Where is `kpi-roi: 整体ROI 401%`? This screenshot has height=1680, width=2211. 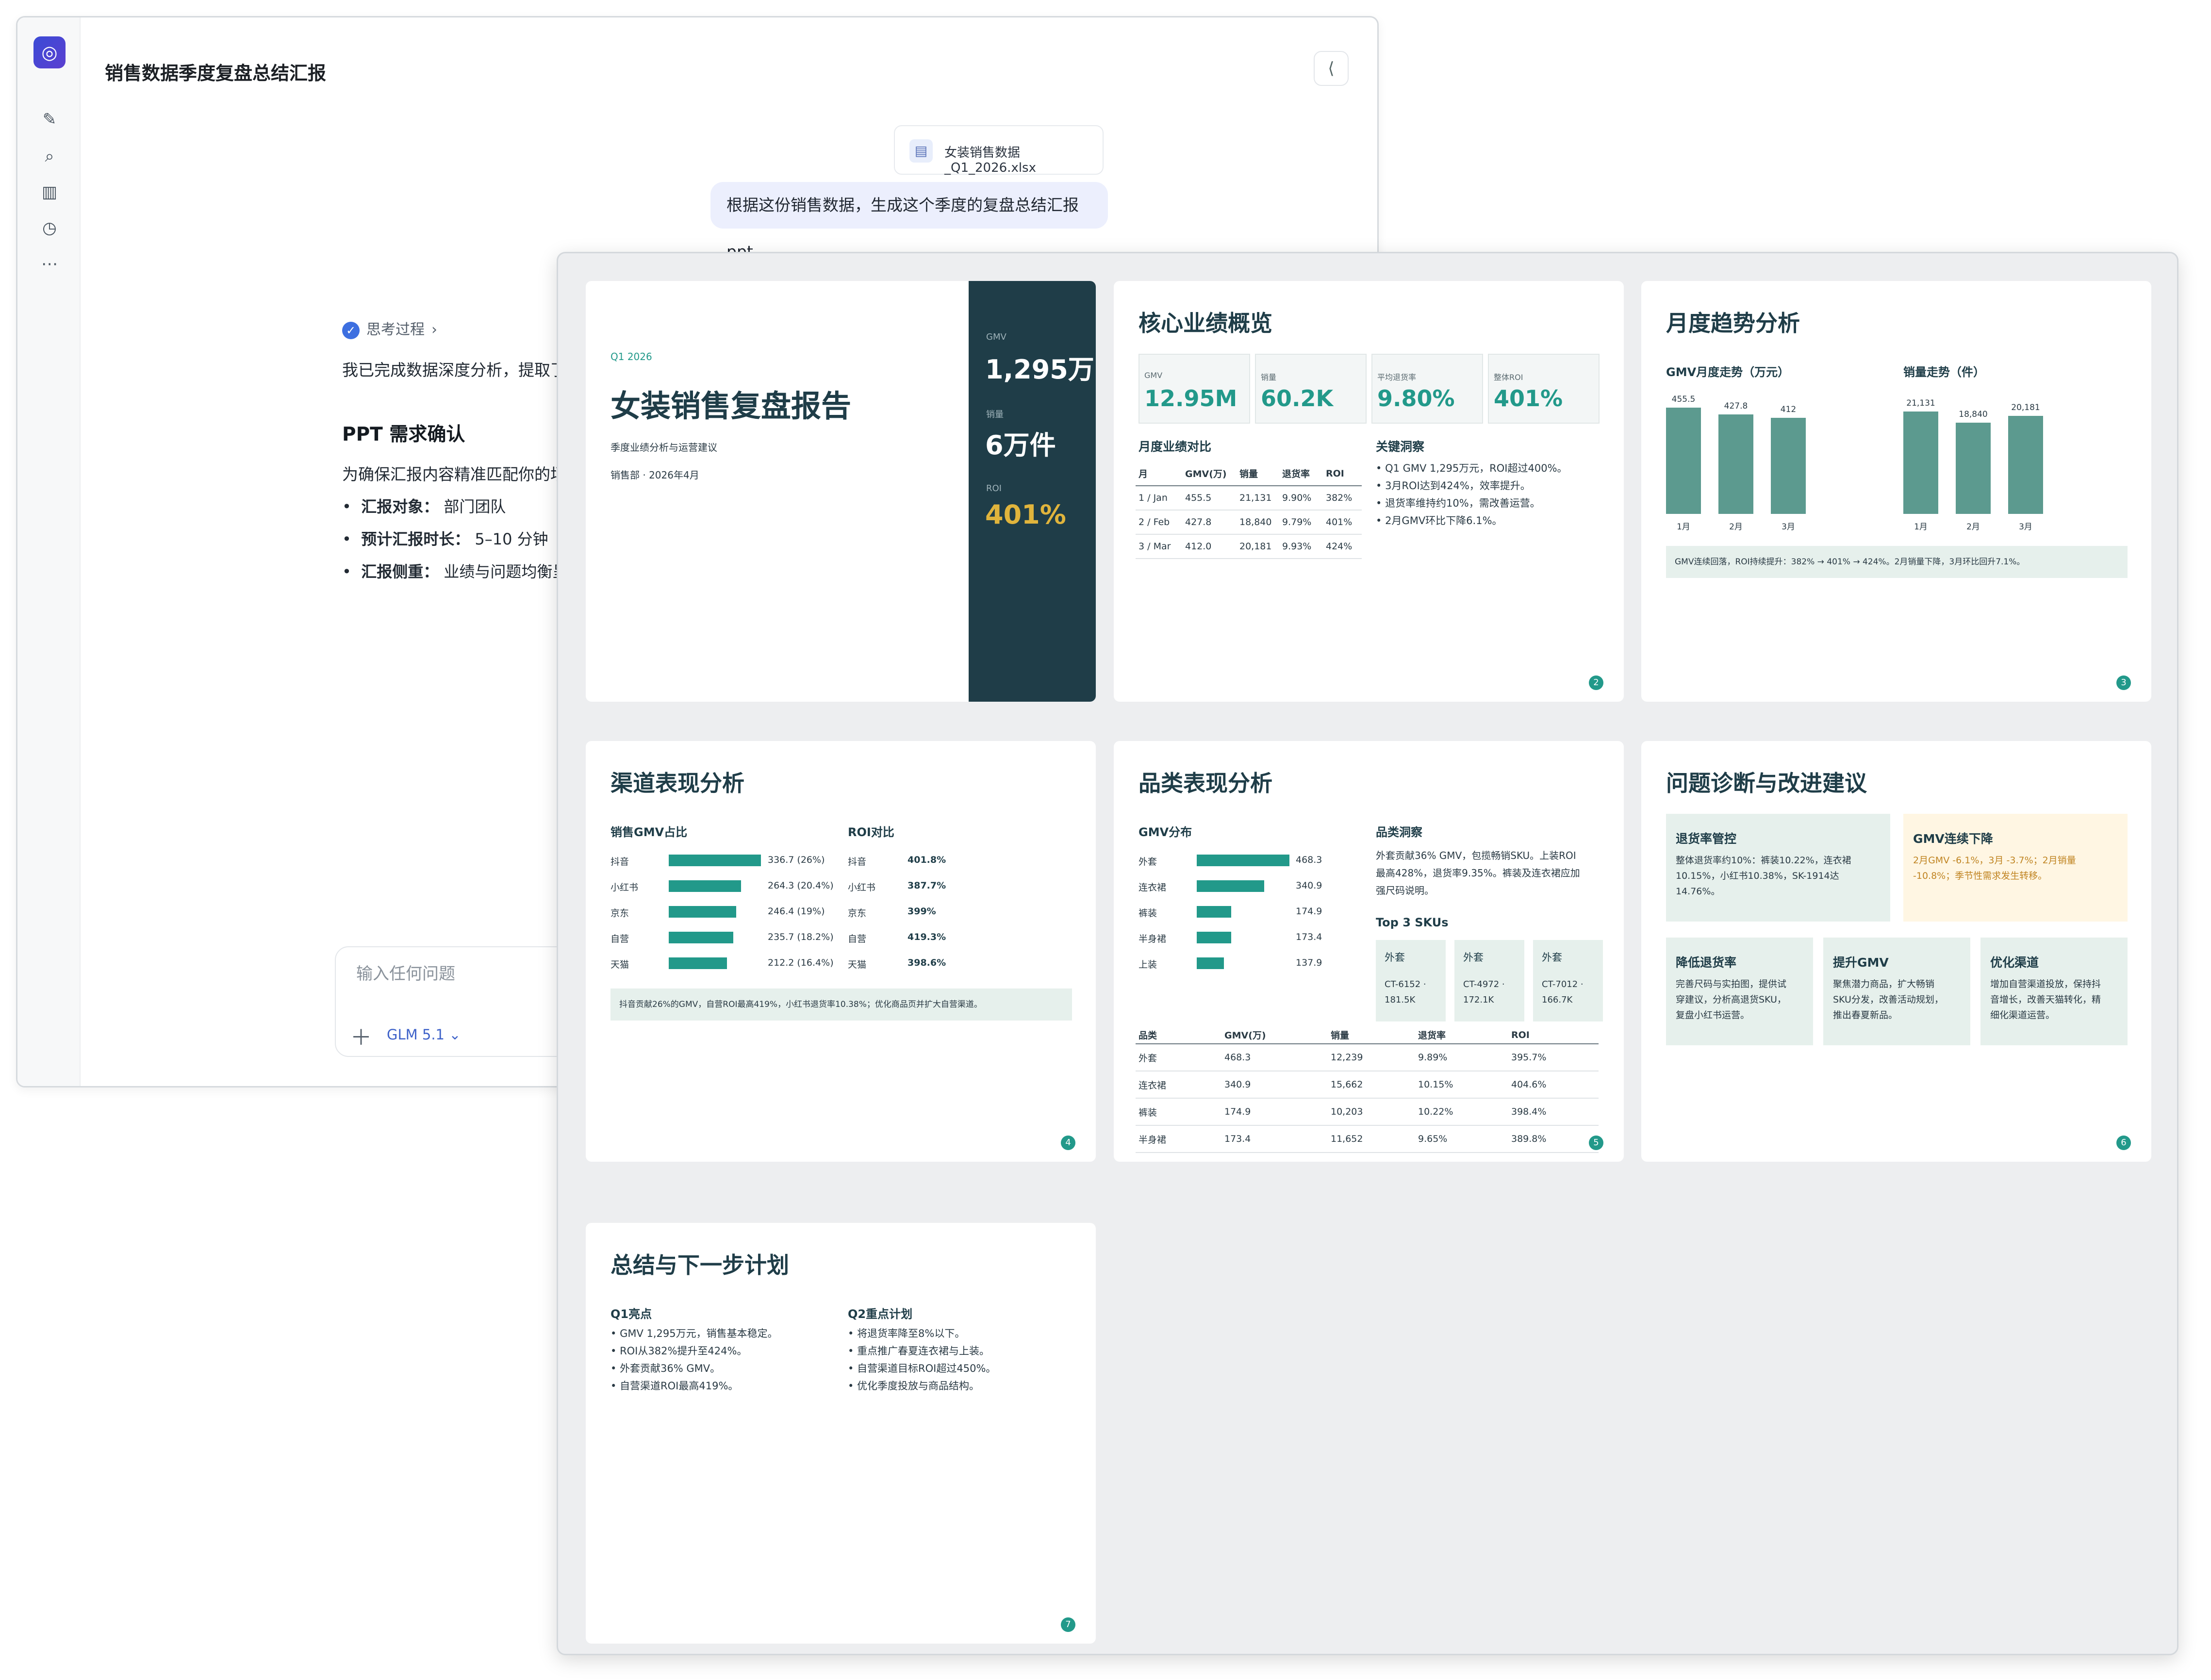
kpi-roi: 整体ROI 401% is located at coordinates (1544, 389).